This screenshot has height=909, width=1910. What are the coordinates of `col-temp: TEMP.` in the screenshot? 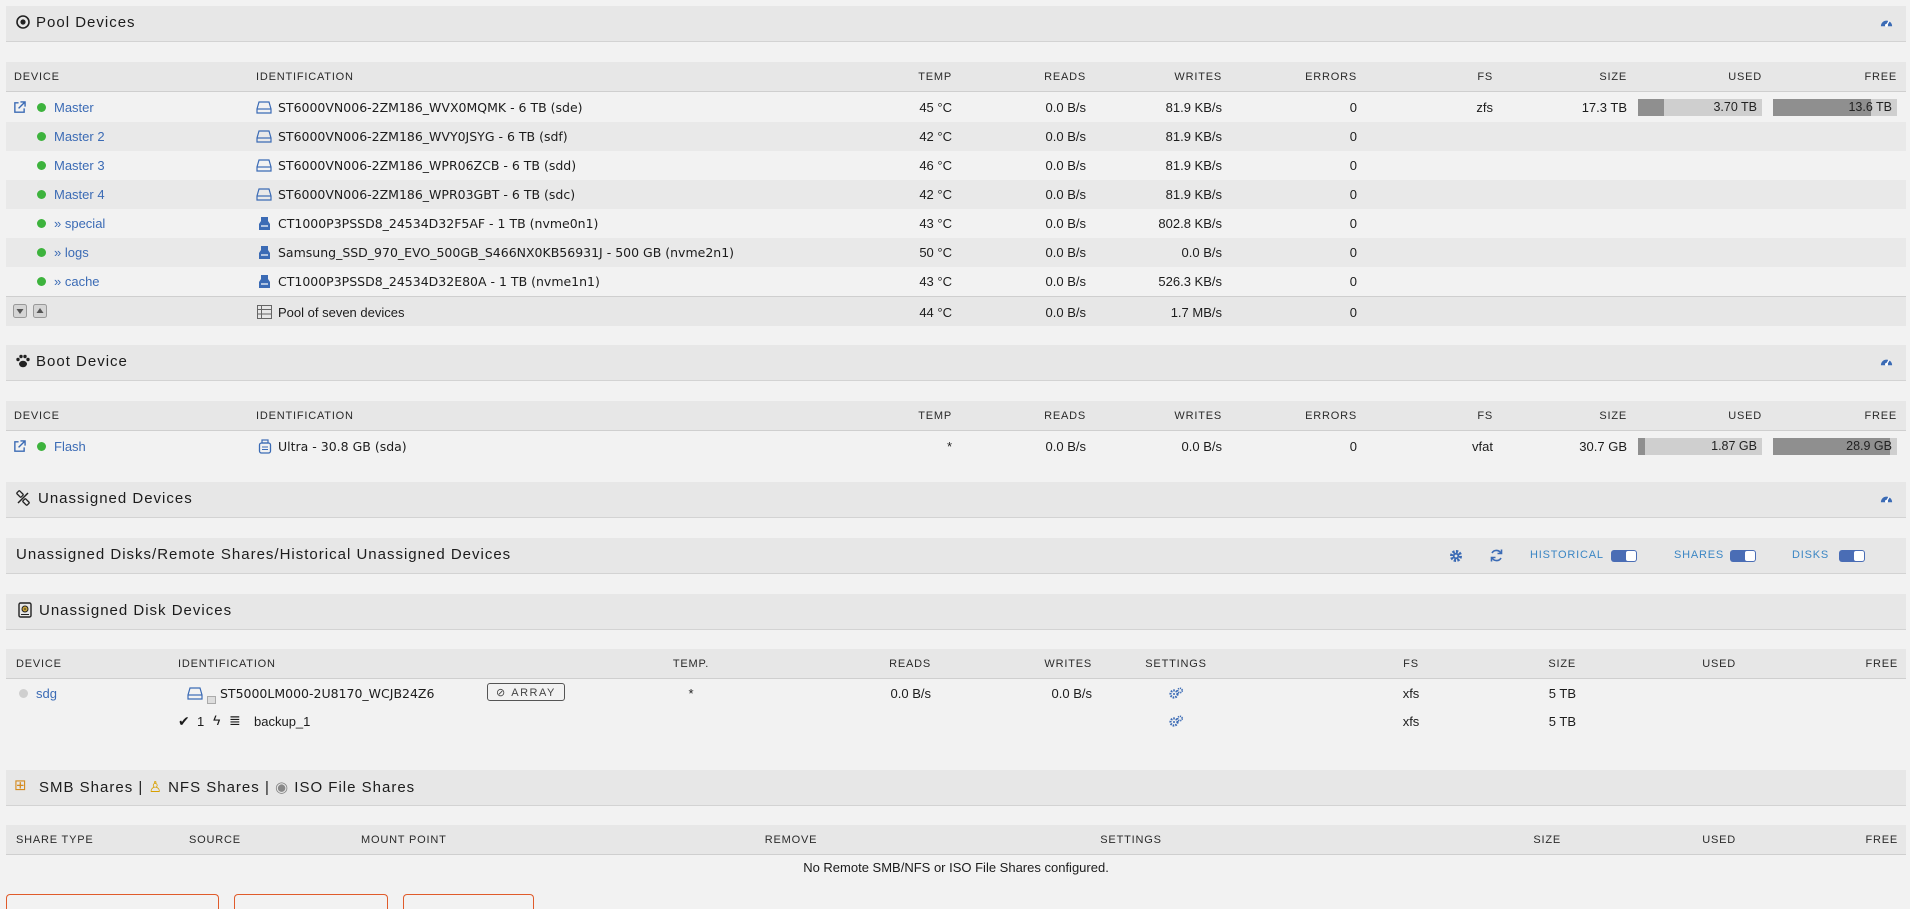 It's located at (691, 664).